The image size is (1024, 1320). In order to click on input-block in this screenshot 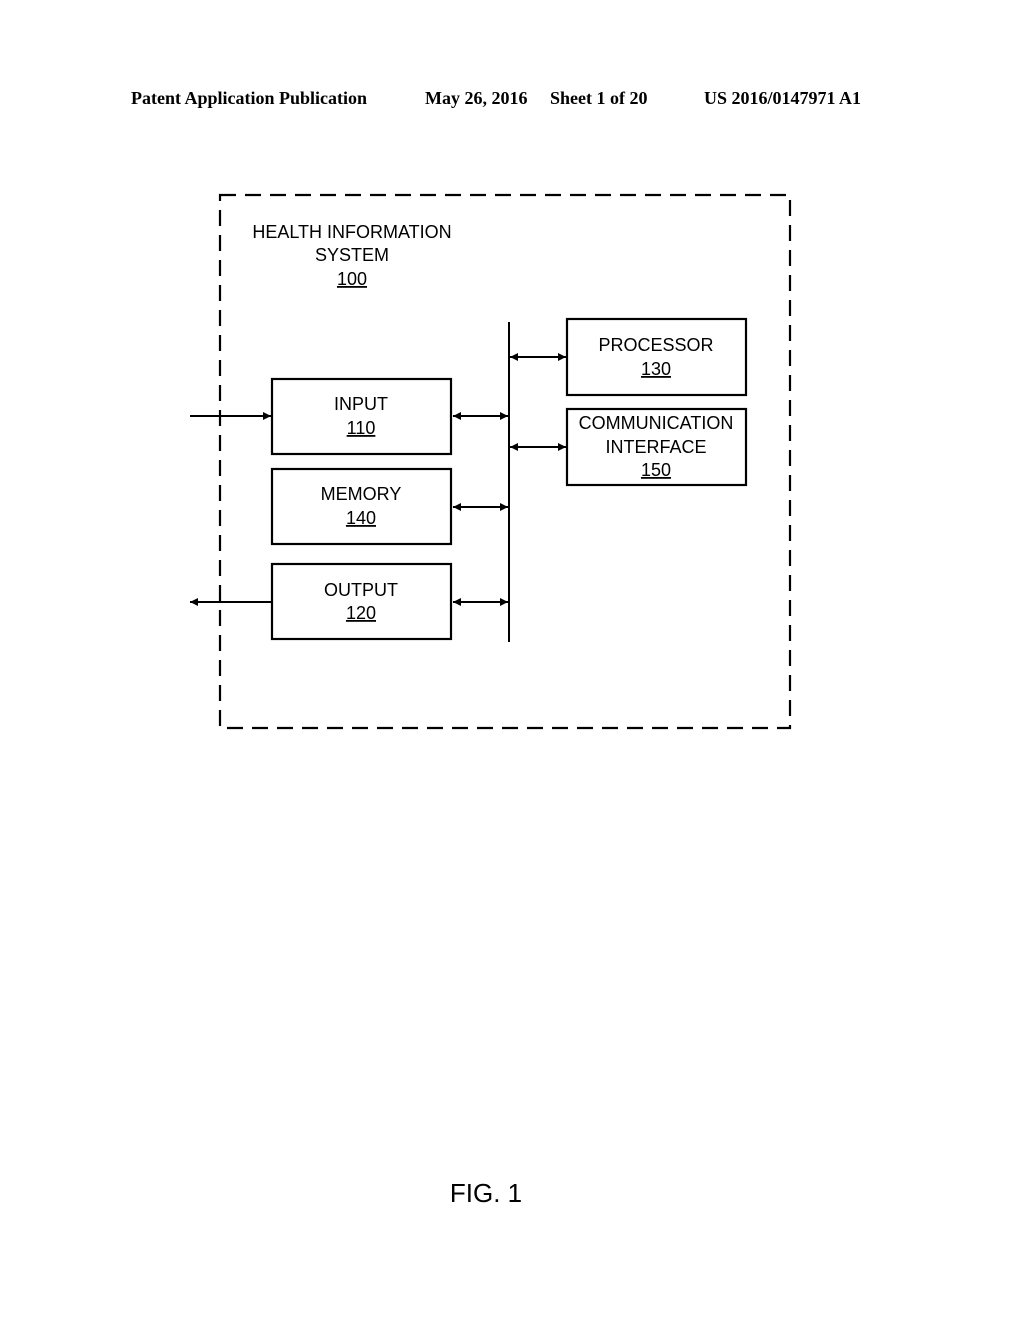, I will do `click(361, 416)`.